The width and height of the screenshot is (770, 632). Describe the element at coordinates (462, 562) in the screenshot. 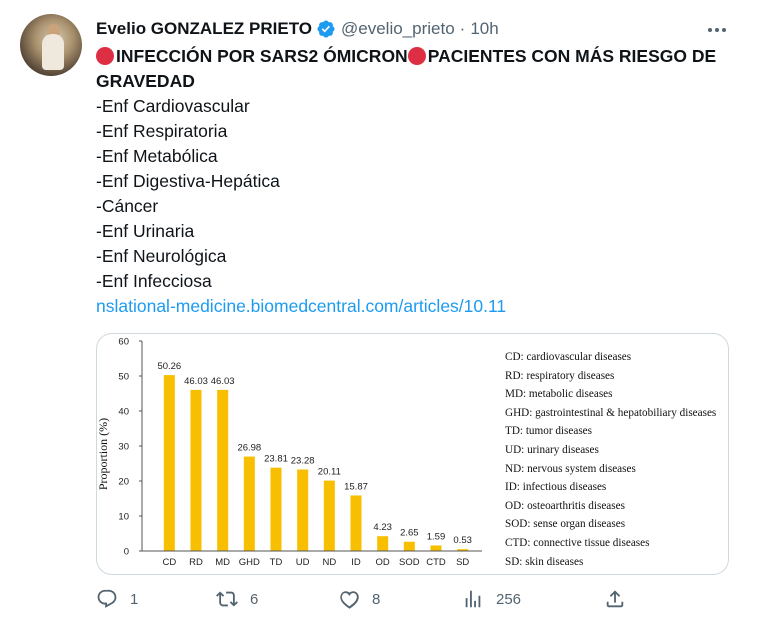

I see `x-tick-label: SD` at that location.